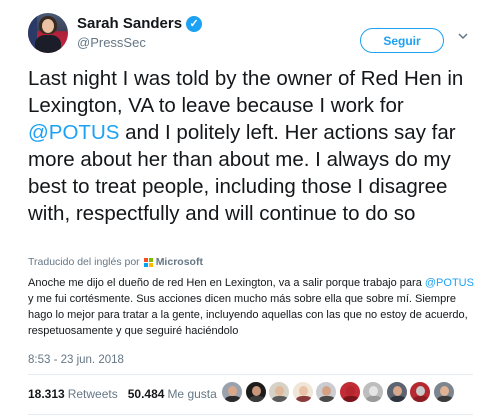 Image resolution: width=500 pixels, height=418 pixels. I want to click on avatar-face, so click(48, 26).